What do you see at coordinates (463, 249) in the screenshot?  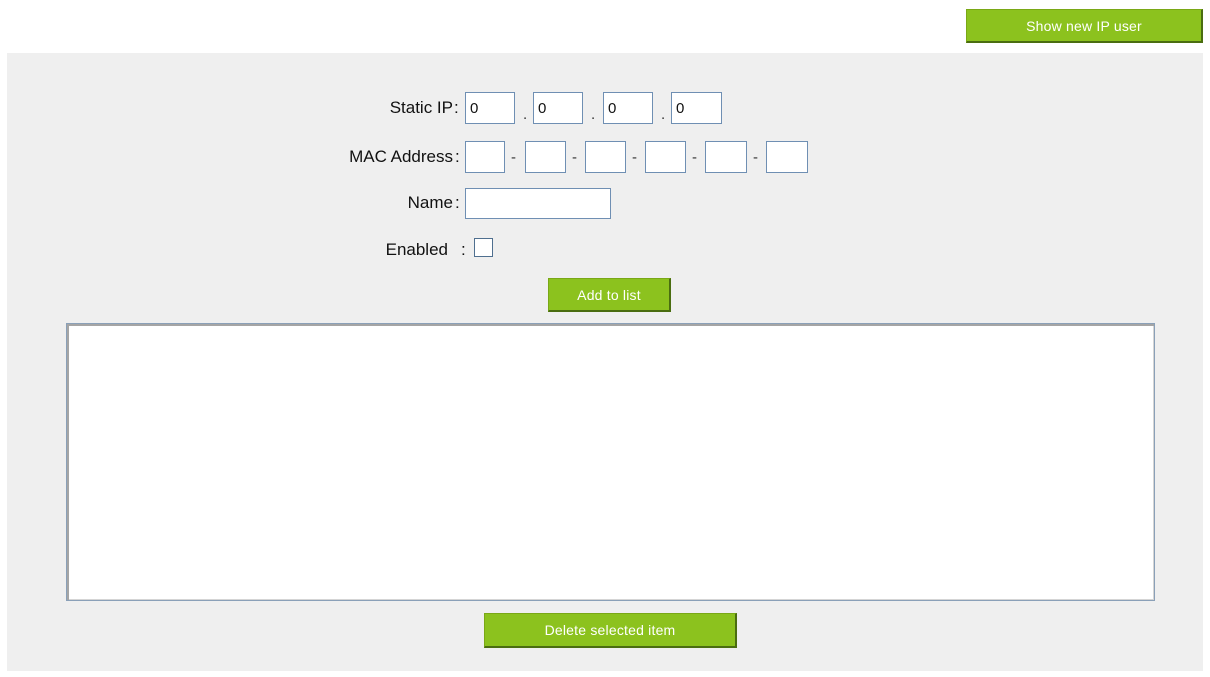 I see `enabled-colon: :` at bounding box center [463, 249].